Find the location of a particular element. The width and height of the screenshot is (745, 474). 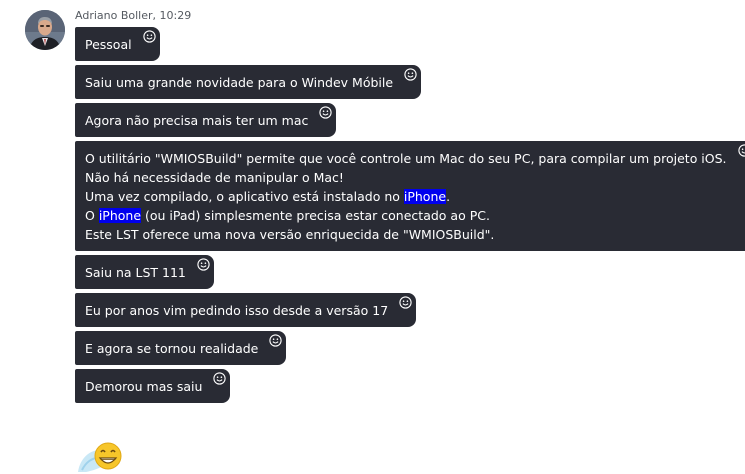

message-bubble: Pessoal is located at coordinates (117, 44).